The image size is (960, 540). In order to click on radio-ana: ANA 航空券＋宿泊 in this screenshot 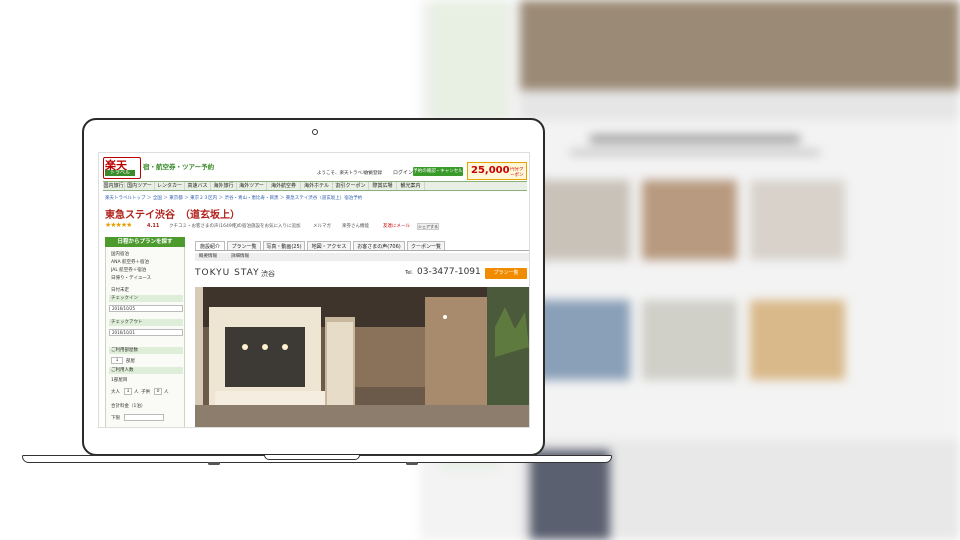, I will do `click(130, 262)`.